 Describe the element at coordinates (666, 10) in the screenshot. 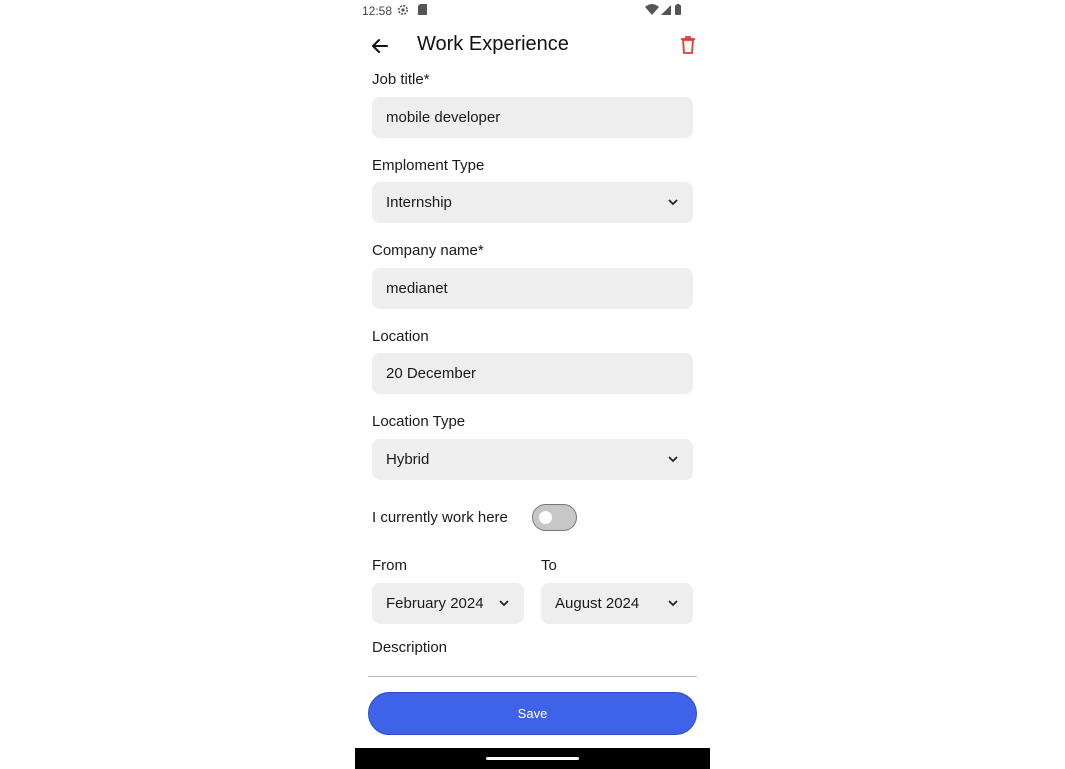

I see `signal-icon` at that location.